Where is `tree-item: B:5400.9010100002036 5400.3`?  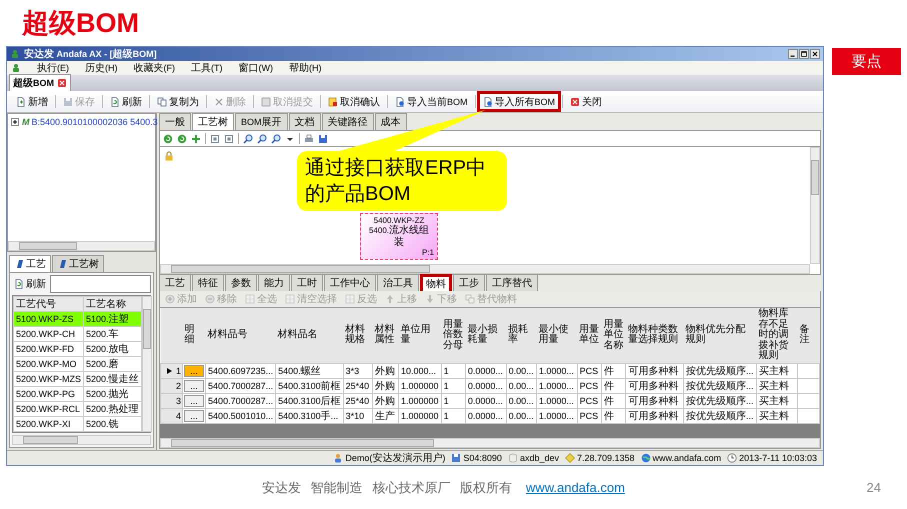 tree-item: B:5400.9010100002036 5400.3 is located at coordinates (95, 122).